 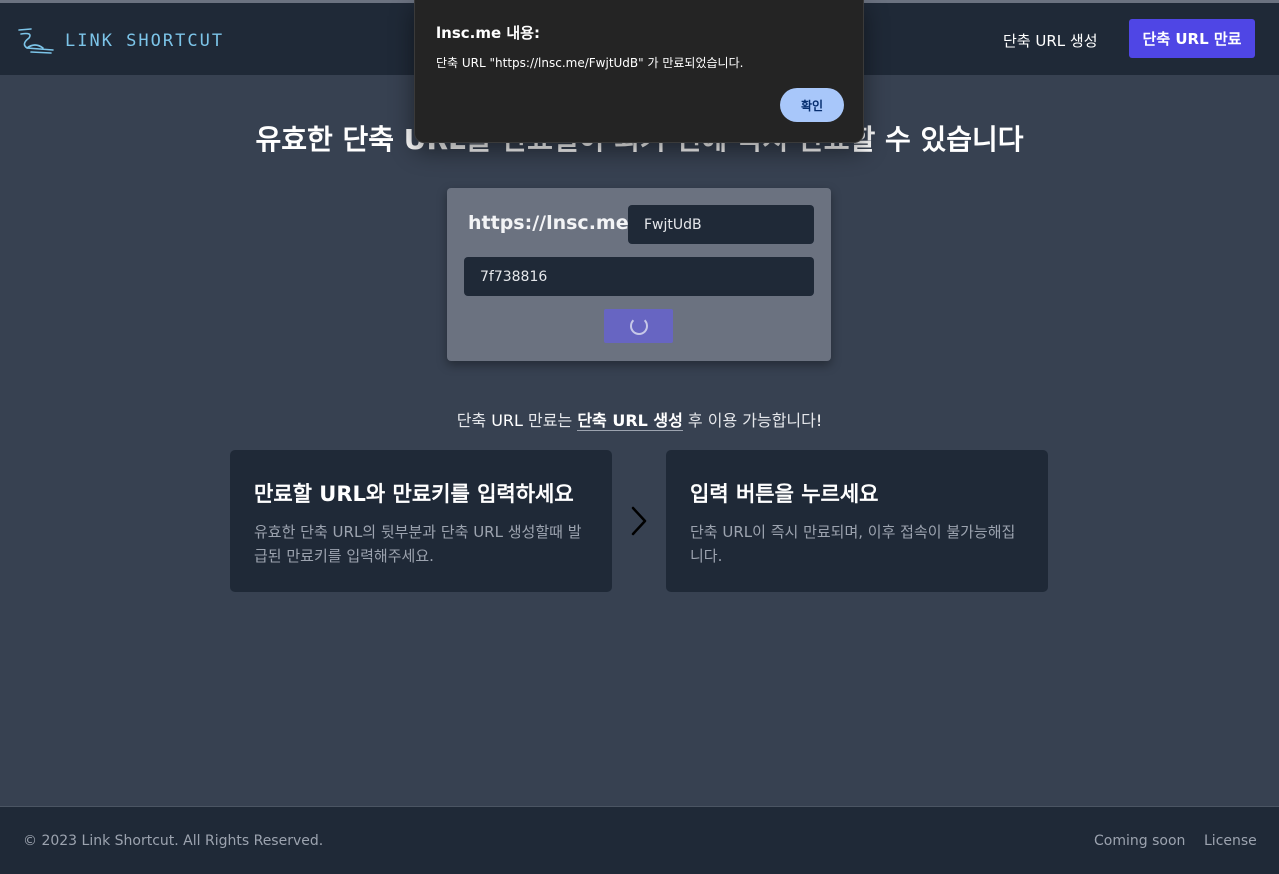 I want to click on footer-coming-soon-link: Coming soon, so click(x=1139, y=841).